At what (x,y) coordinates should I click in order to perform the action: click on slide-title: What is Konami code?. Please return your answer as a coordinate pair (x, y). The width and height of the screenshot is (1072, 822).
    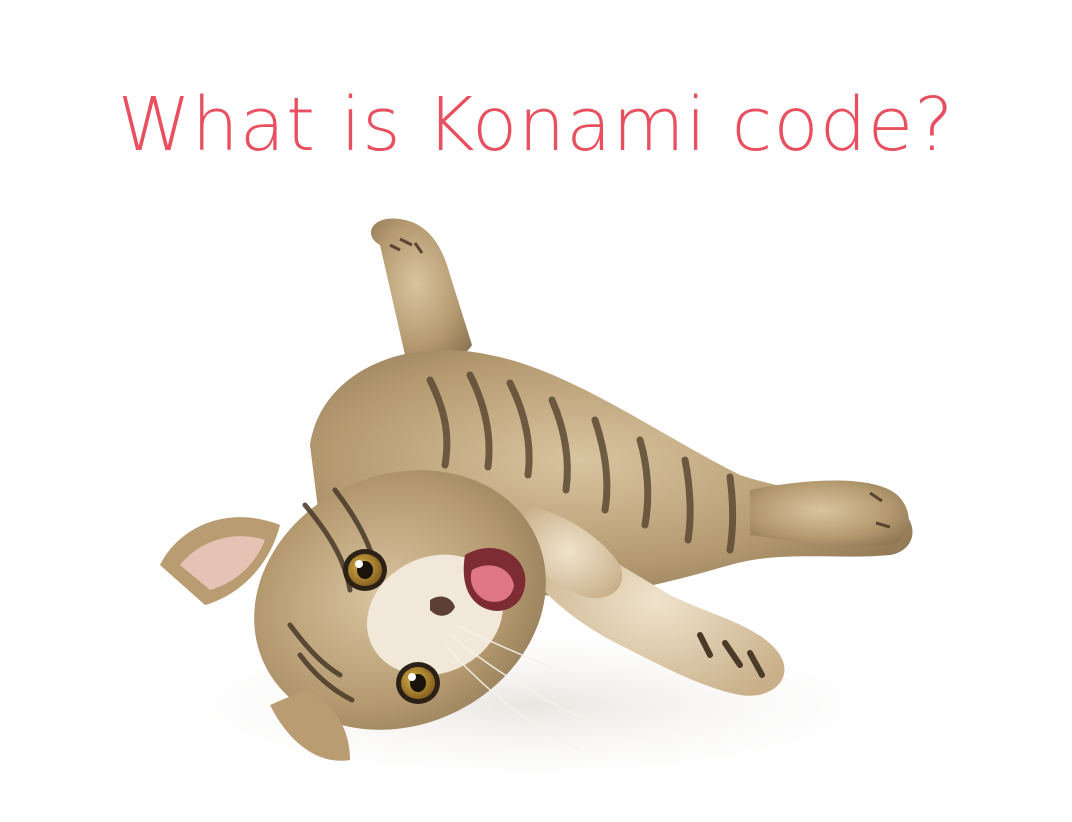
    Looking at the image, I should click on (536, 125).